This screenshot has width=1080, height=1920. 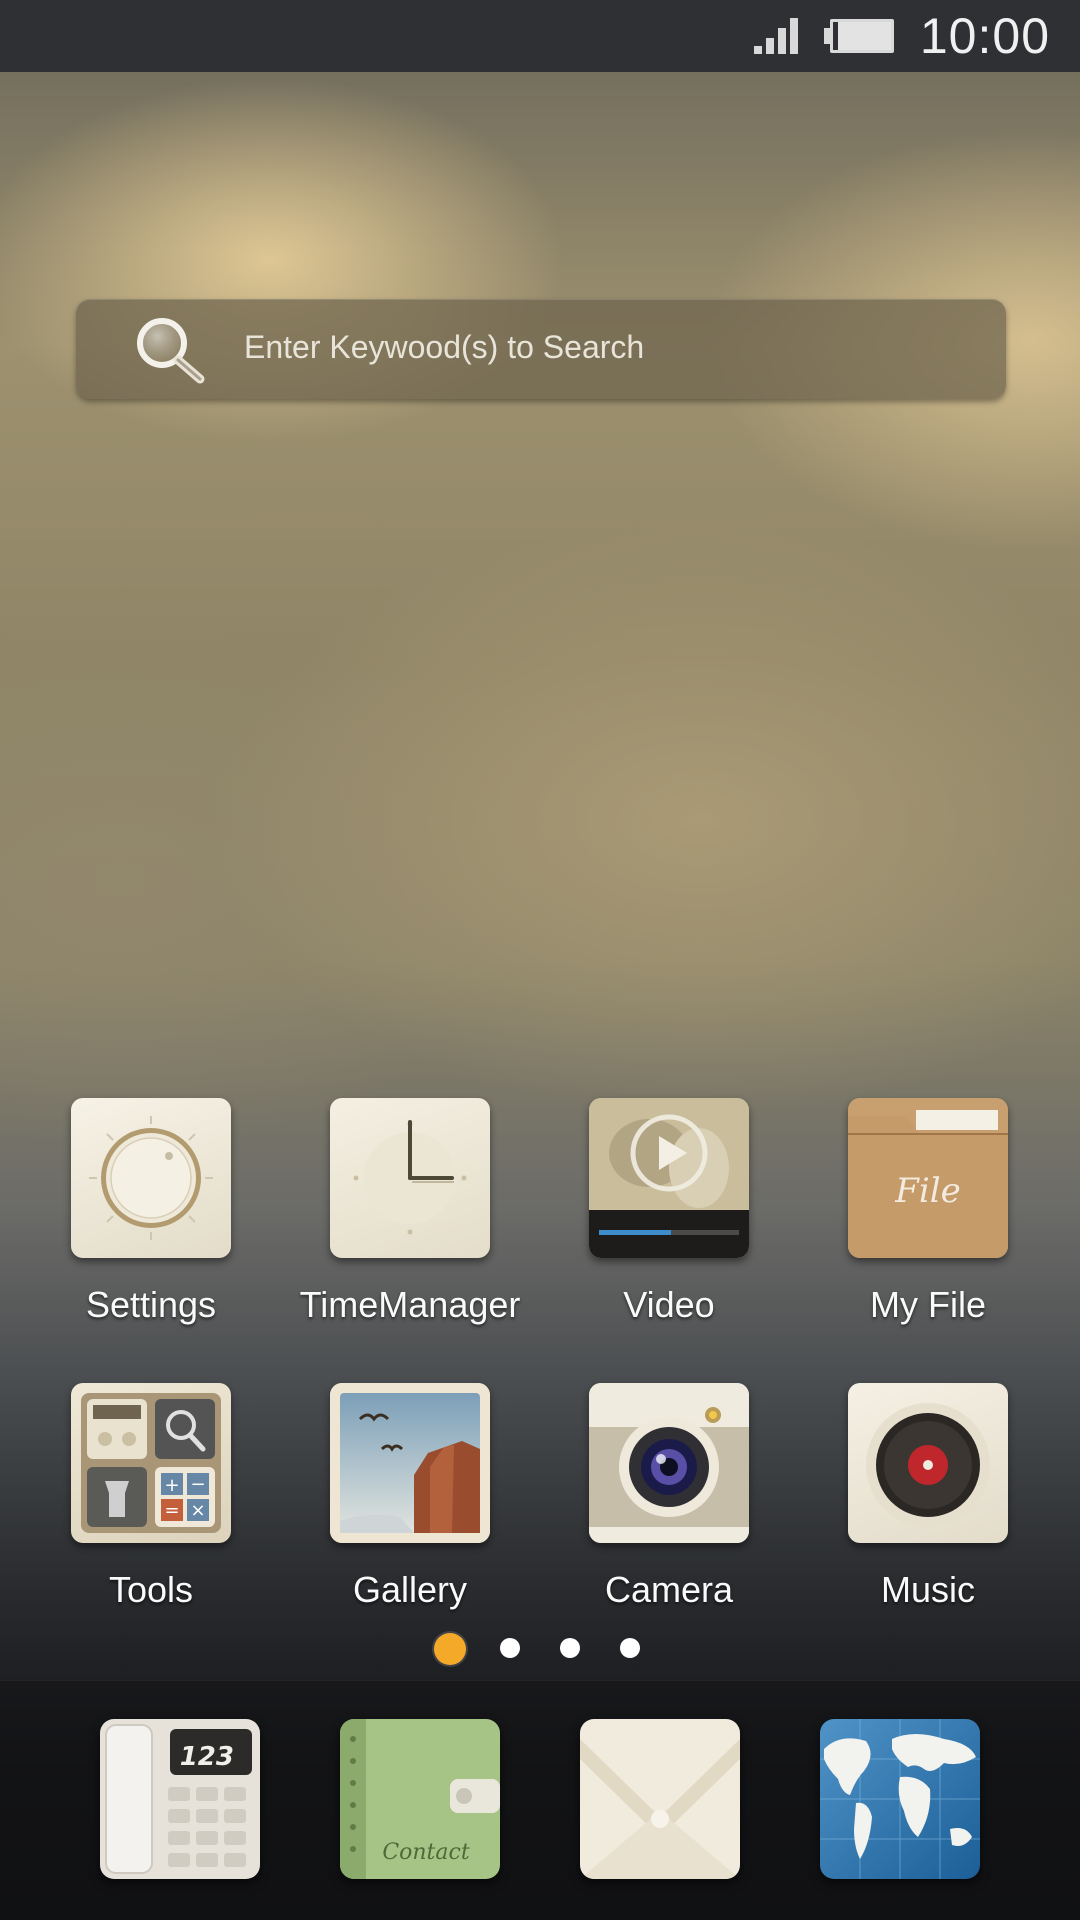 I want to click on music-icon, so click(x=928, y=1463).